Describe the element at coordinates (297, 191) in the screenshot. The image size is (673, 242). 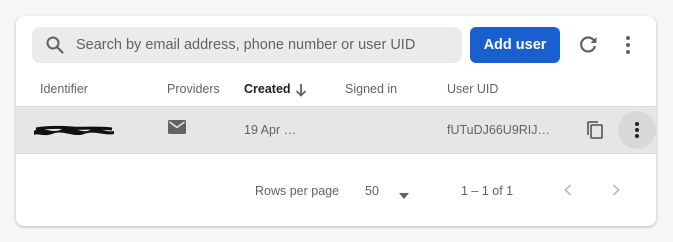
I see `rows-per-page-label: Rows per page` at that location.